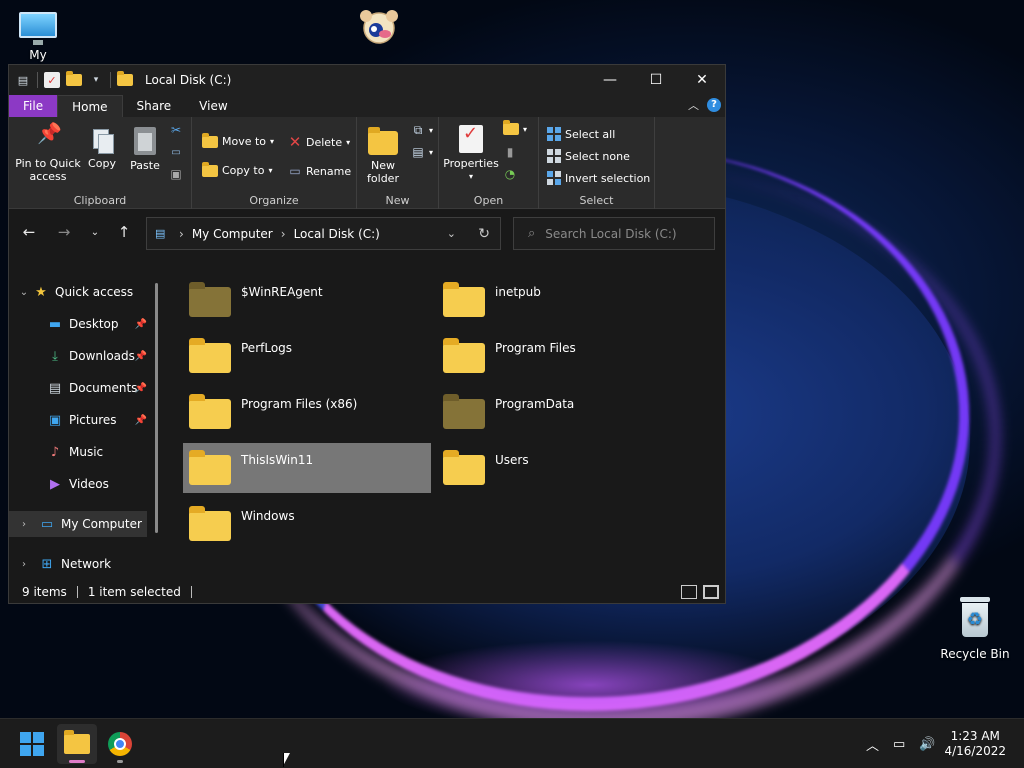  I want to click on up-button: ↑, so click(124, 232).